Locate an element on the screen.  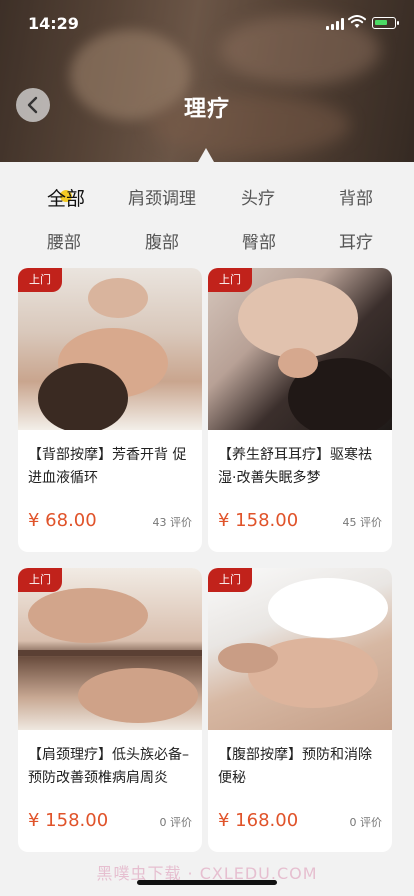
category-shoulder-neck: 肩颈调理 is located at coordinates (162, 196).